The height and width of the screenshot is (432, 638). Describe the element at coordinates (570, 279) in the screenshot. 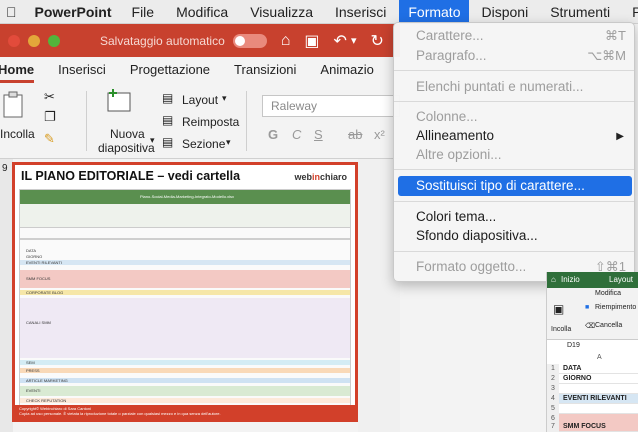

I see `excel-tab-inizio: Inizio` at that location.